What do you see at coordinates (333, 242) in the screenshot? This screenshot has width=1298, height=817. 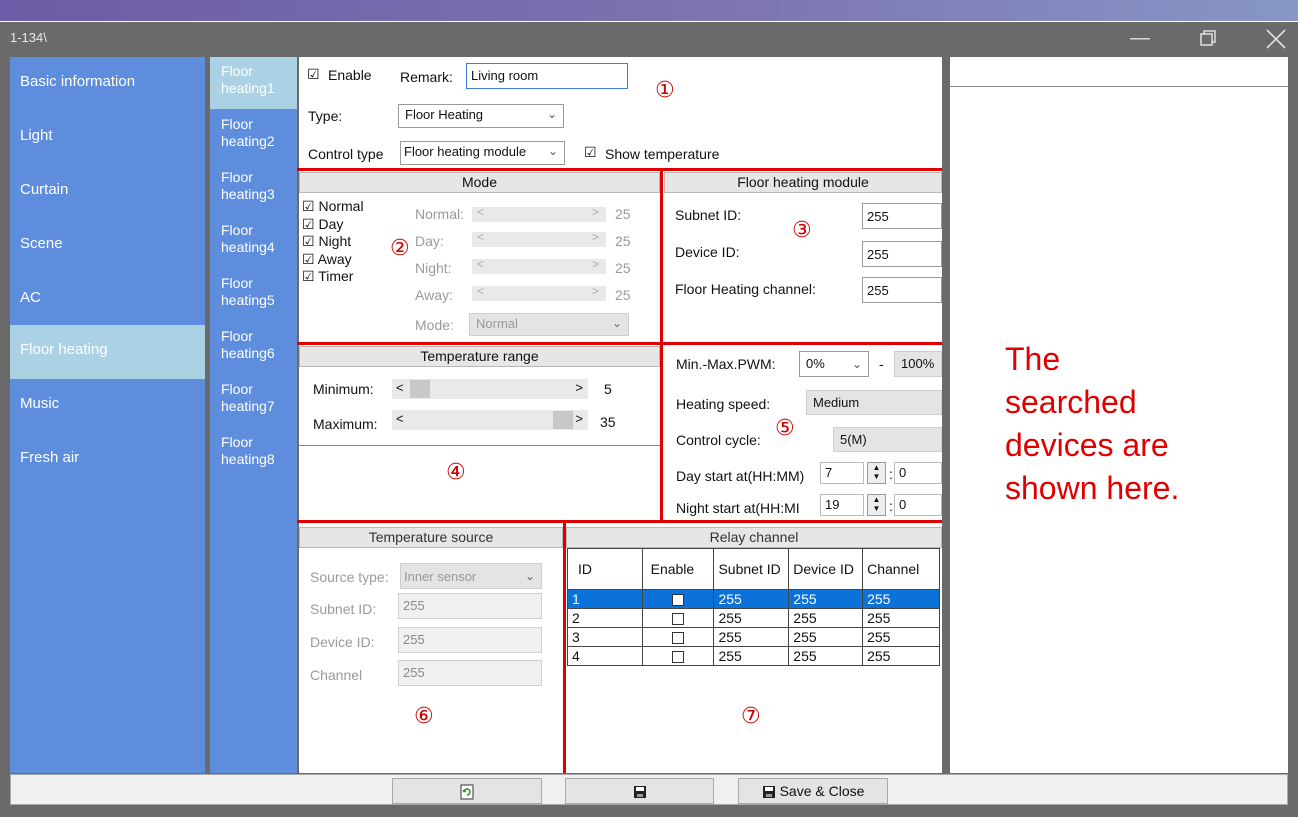 I see `mode-check-night: ☑ Night` at bounding box center [333, 242].